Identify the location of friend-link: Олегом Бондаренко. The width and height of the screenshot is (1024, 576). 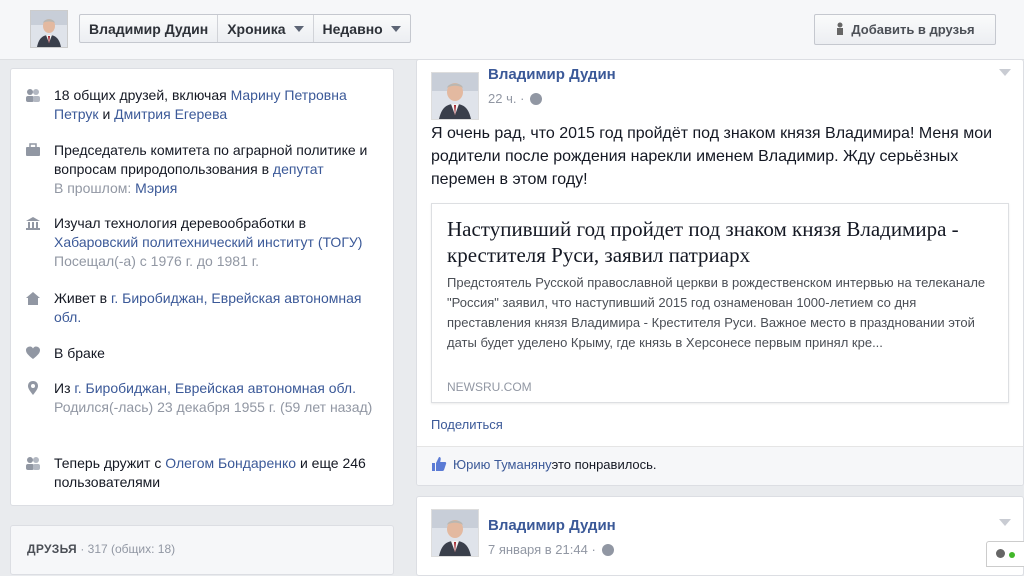
(230, 463).